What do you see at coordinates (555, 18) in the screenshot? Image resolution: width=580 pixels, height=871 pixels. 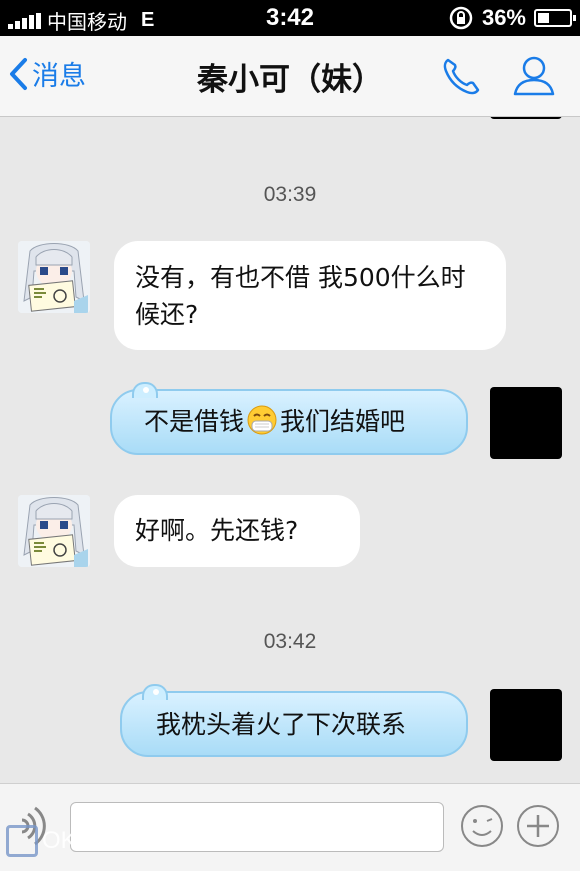 I see `battery-icon` at bounding box center [555, 18].